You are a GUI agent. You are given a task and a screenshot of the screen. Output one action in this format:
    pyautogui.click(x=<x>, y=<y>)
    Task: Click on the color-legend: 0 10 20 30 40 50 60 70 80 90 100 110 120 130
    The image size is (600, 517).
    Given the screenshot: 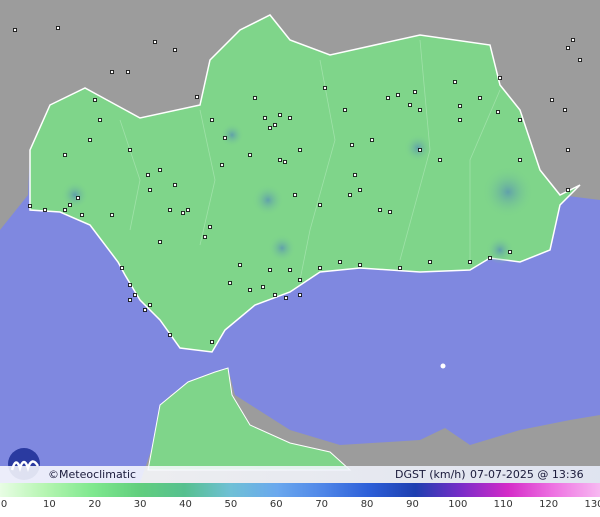 What is the action you would take?
    pyautogui.click(x=300, y=500)
    